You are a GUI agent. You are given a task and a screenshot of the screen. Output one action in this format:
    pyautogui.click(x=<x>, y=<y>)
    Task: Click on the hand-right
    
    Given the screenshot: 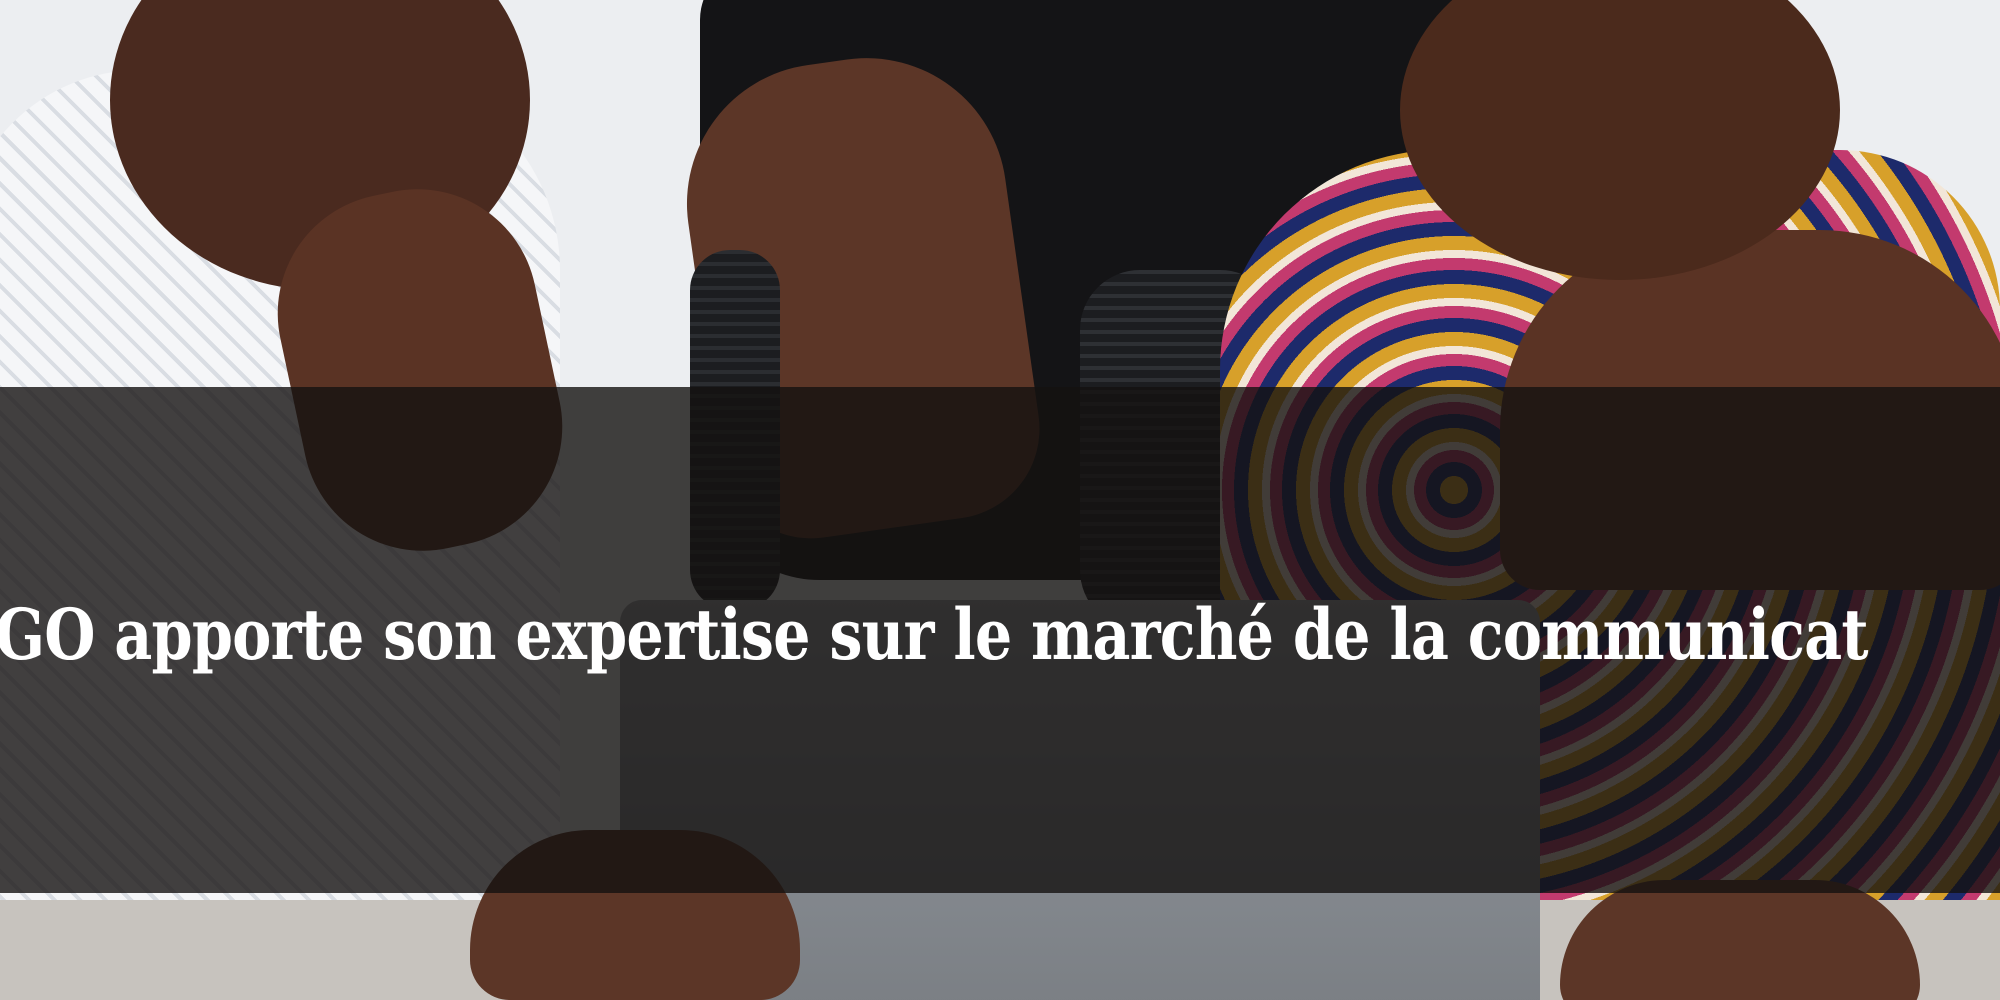 What is the action you would take?
    pyautogui.click(x=1740, y=940)
    